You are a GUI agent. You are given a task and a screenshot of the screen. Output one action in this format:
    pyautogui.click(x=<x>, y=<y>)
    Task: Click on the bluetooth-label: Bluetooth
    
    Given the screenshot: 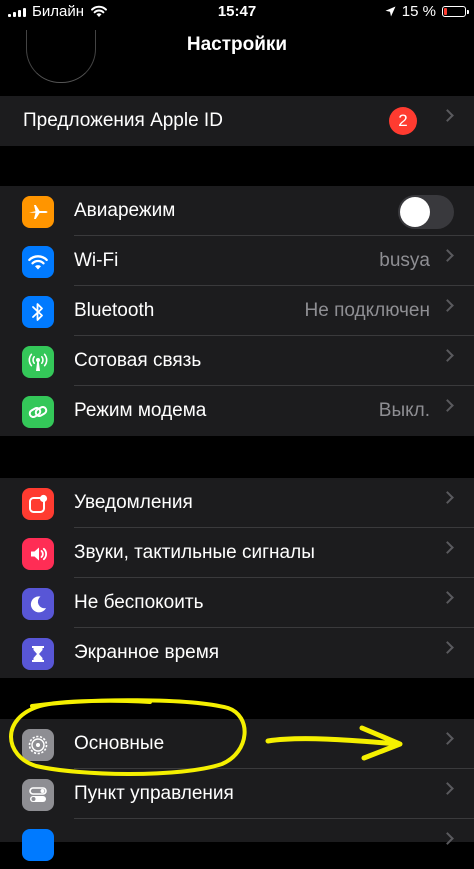 What is the action you would take?
    pyautogui.click(x=114, y=310)
    